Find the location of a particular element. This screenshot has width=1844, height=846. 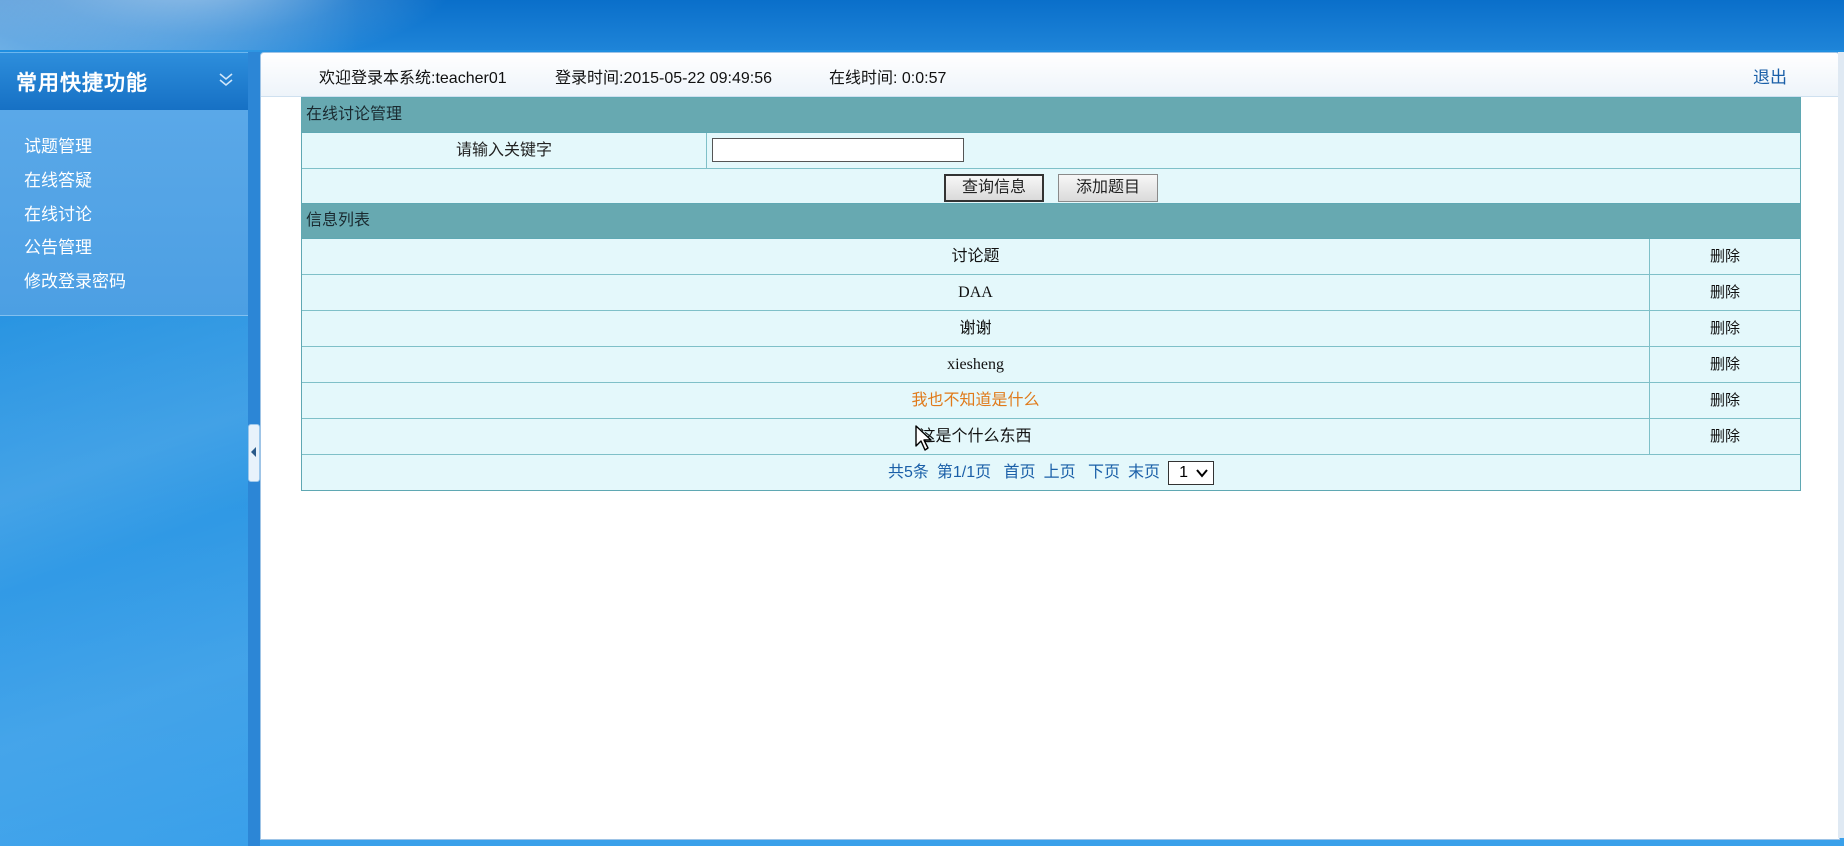

sidebar-menu: 试题管理 在线答疑 在线讨论 公告管理 修改登录密码 is located at coordinates (124, 213).